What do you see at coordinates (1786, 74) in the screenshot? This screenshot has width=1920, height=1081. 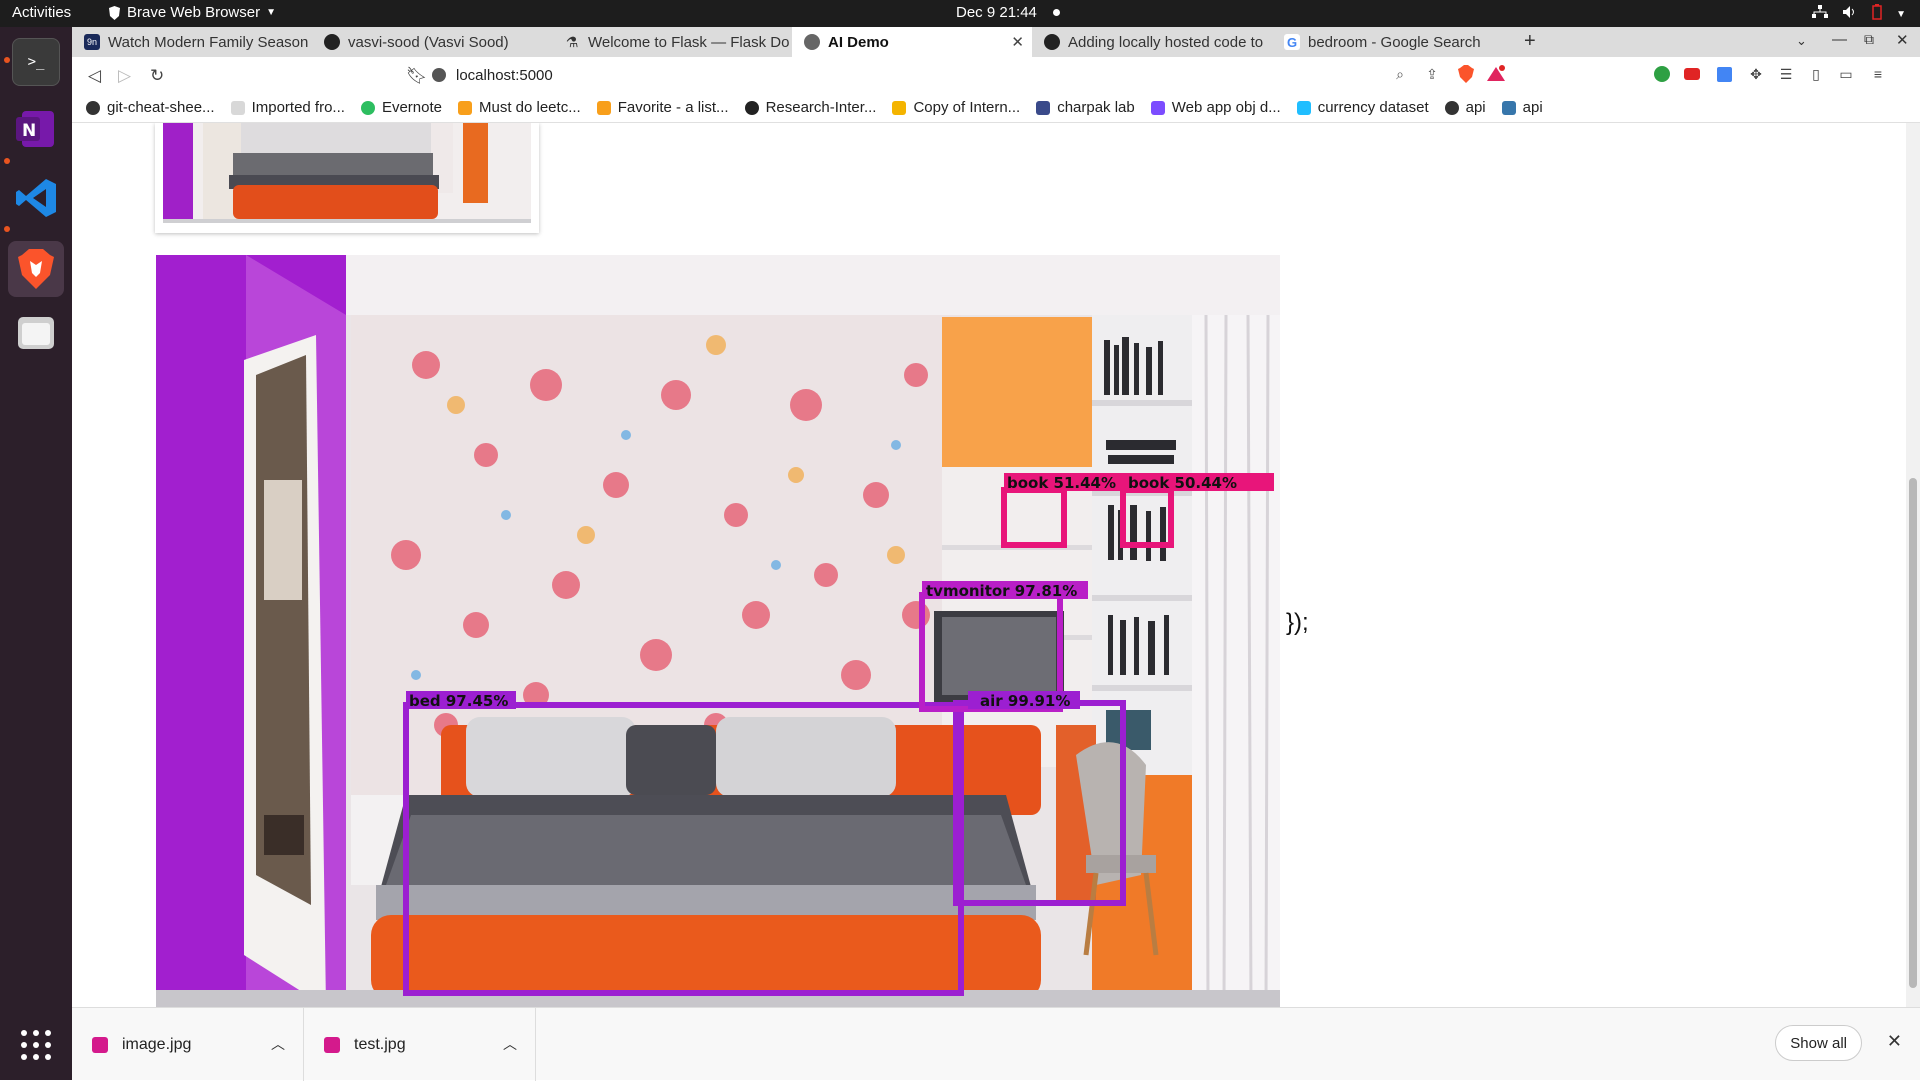 I see `reading-list-icon: ☰` at bounding box center [1786, 74].